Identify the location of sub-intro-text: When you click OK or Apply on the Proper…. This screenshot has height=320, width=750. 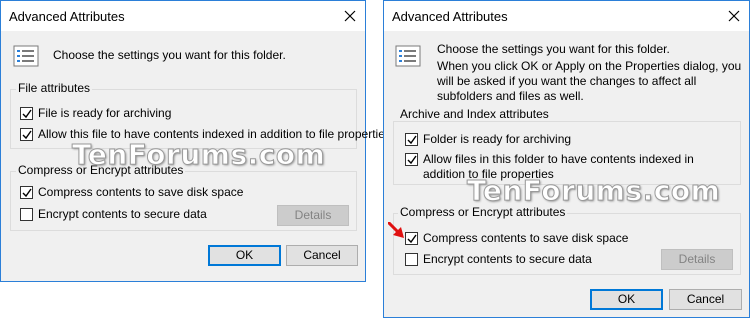
(589, 81).